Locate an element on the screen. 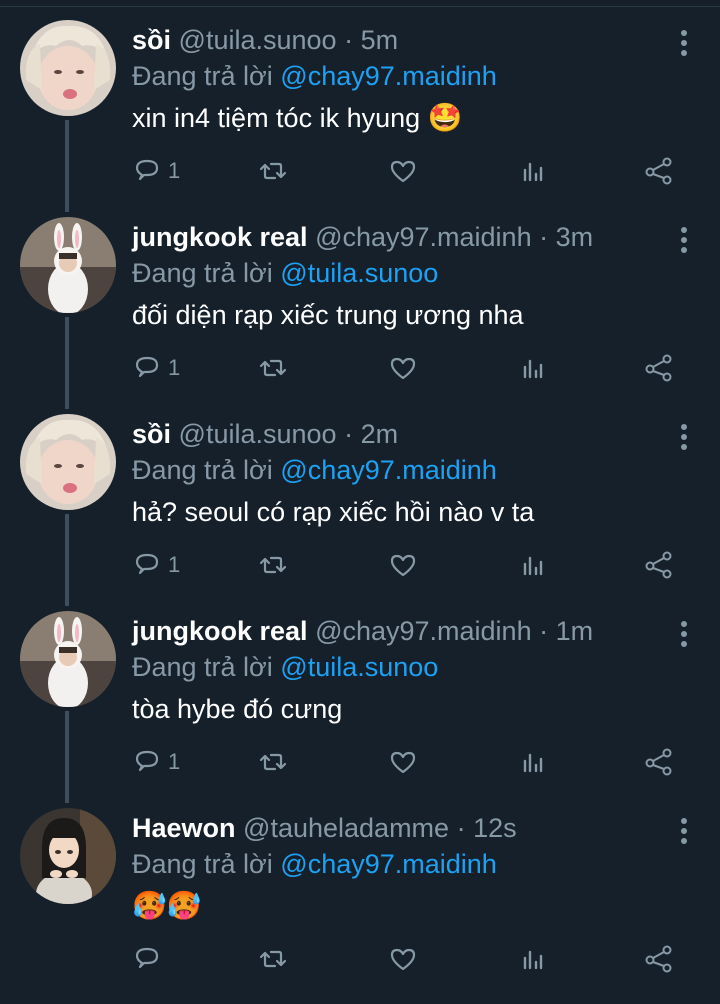 The height and width of the screenshot is (1004, 720). tweet-text: xin in4 tiệm tóc ik hyung 🤩 is located at coordinates (406, 118).